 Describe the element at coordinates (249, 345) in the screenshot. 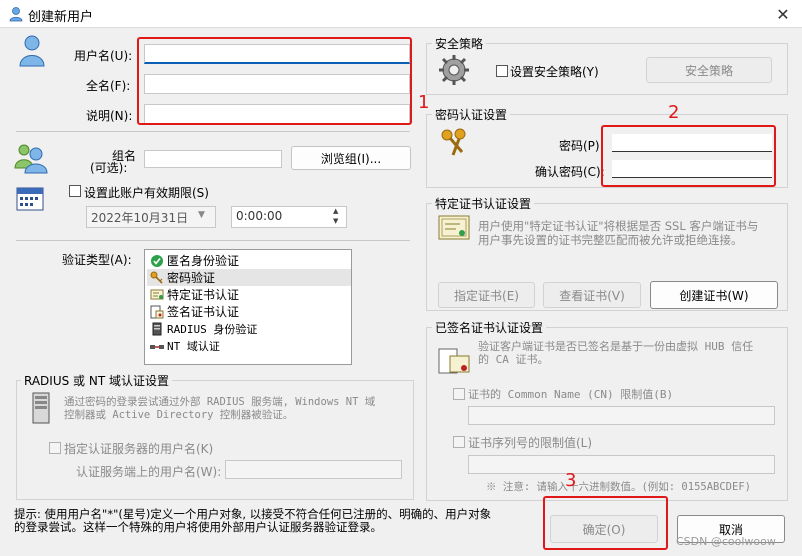

I see `auth-item-nt-domain: NT 域认证` at that location.